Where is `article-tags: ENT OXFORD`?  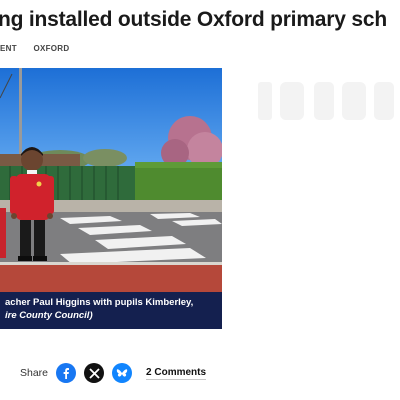 article-tags: ENT OXFORD is located at coordinates (41, 48).